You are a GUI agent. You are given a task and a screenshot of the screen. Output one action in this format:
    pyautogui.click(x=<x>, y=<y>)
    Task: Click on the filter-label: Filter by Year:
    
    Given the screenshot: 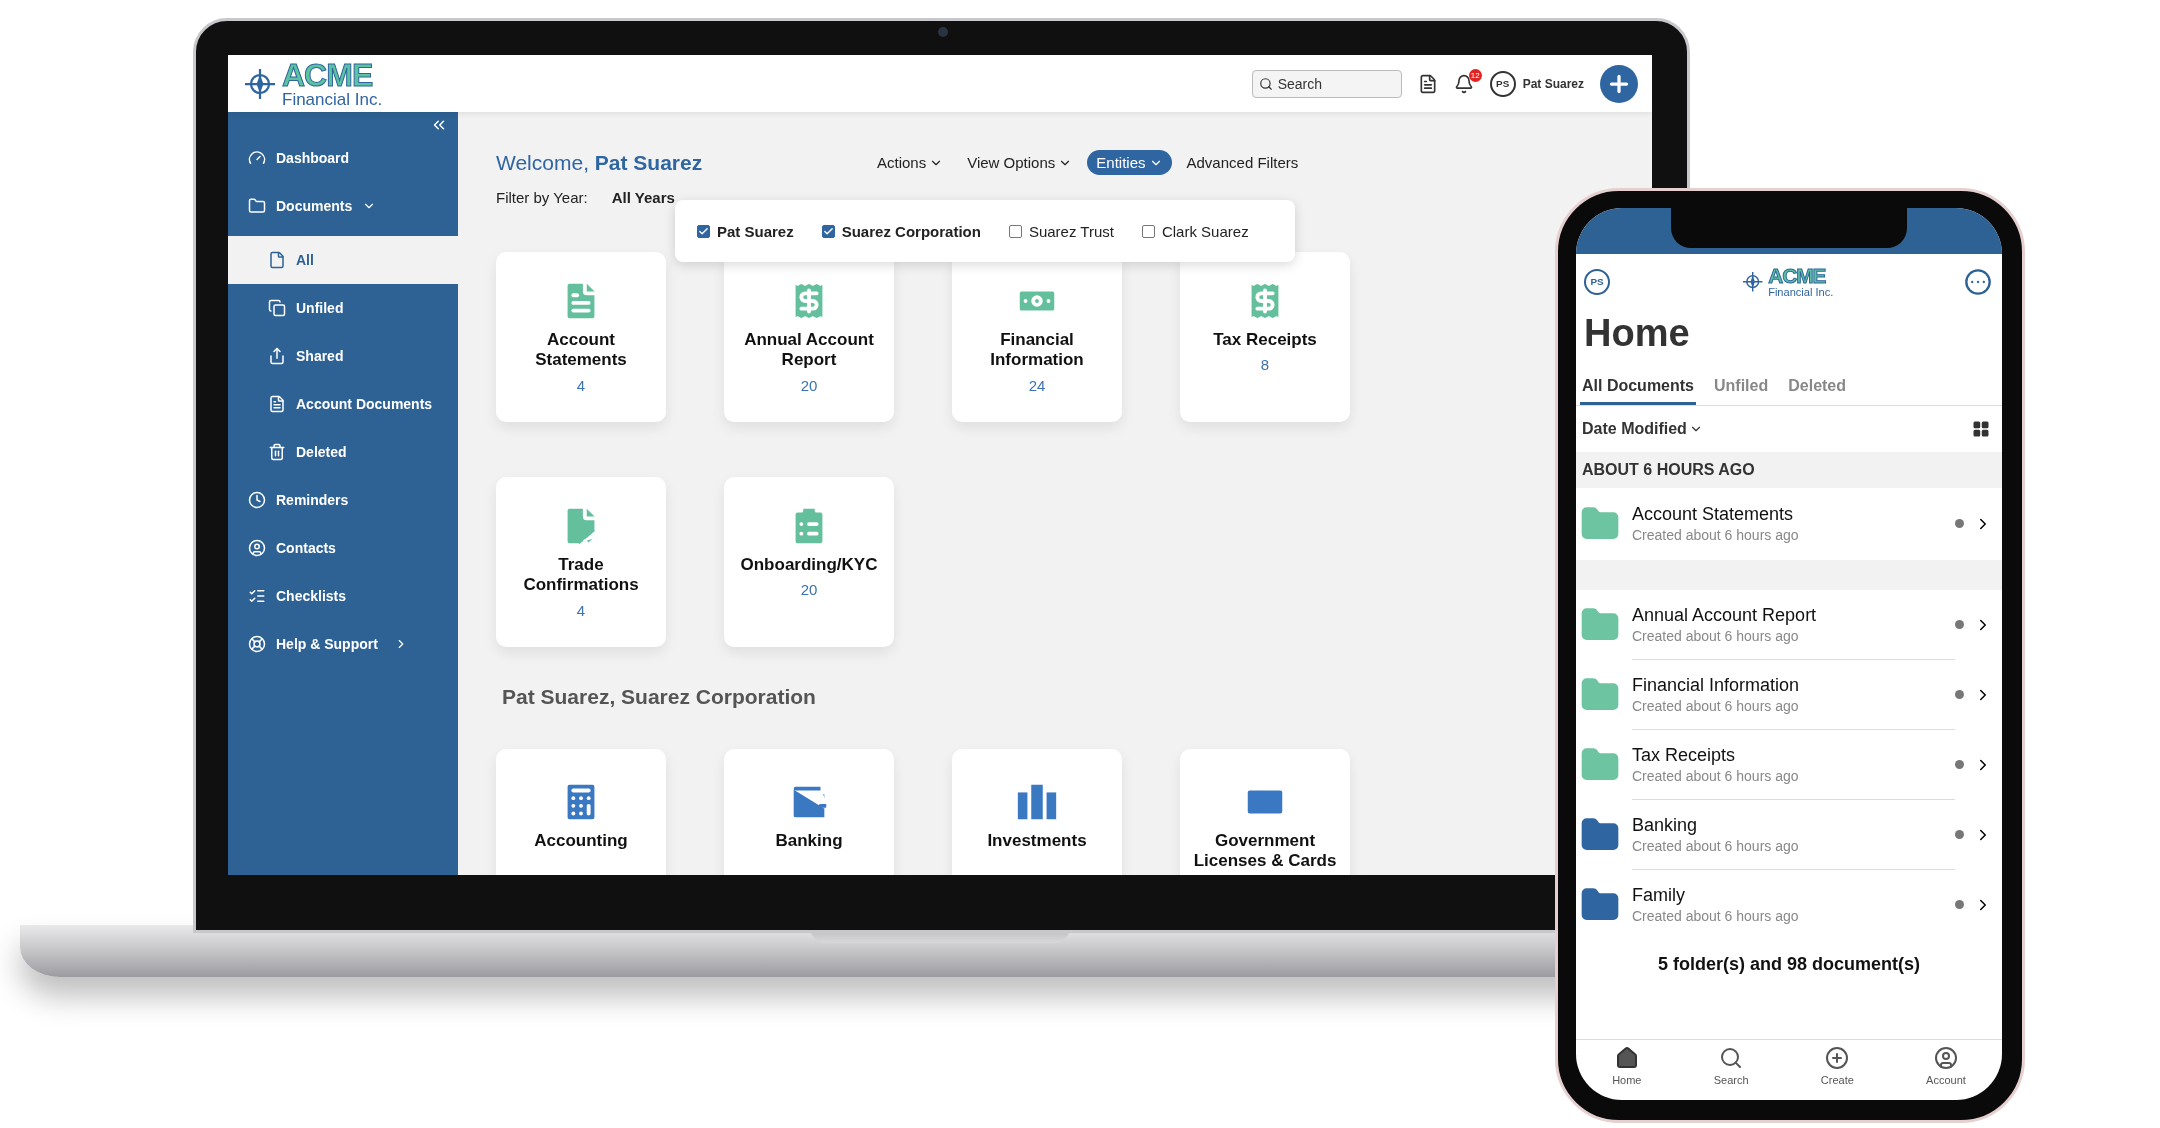 What is the action you would take?
    pyautogui.click(x=542, y=197)
    